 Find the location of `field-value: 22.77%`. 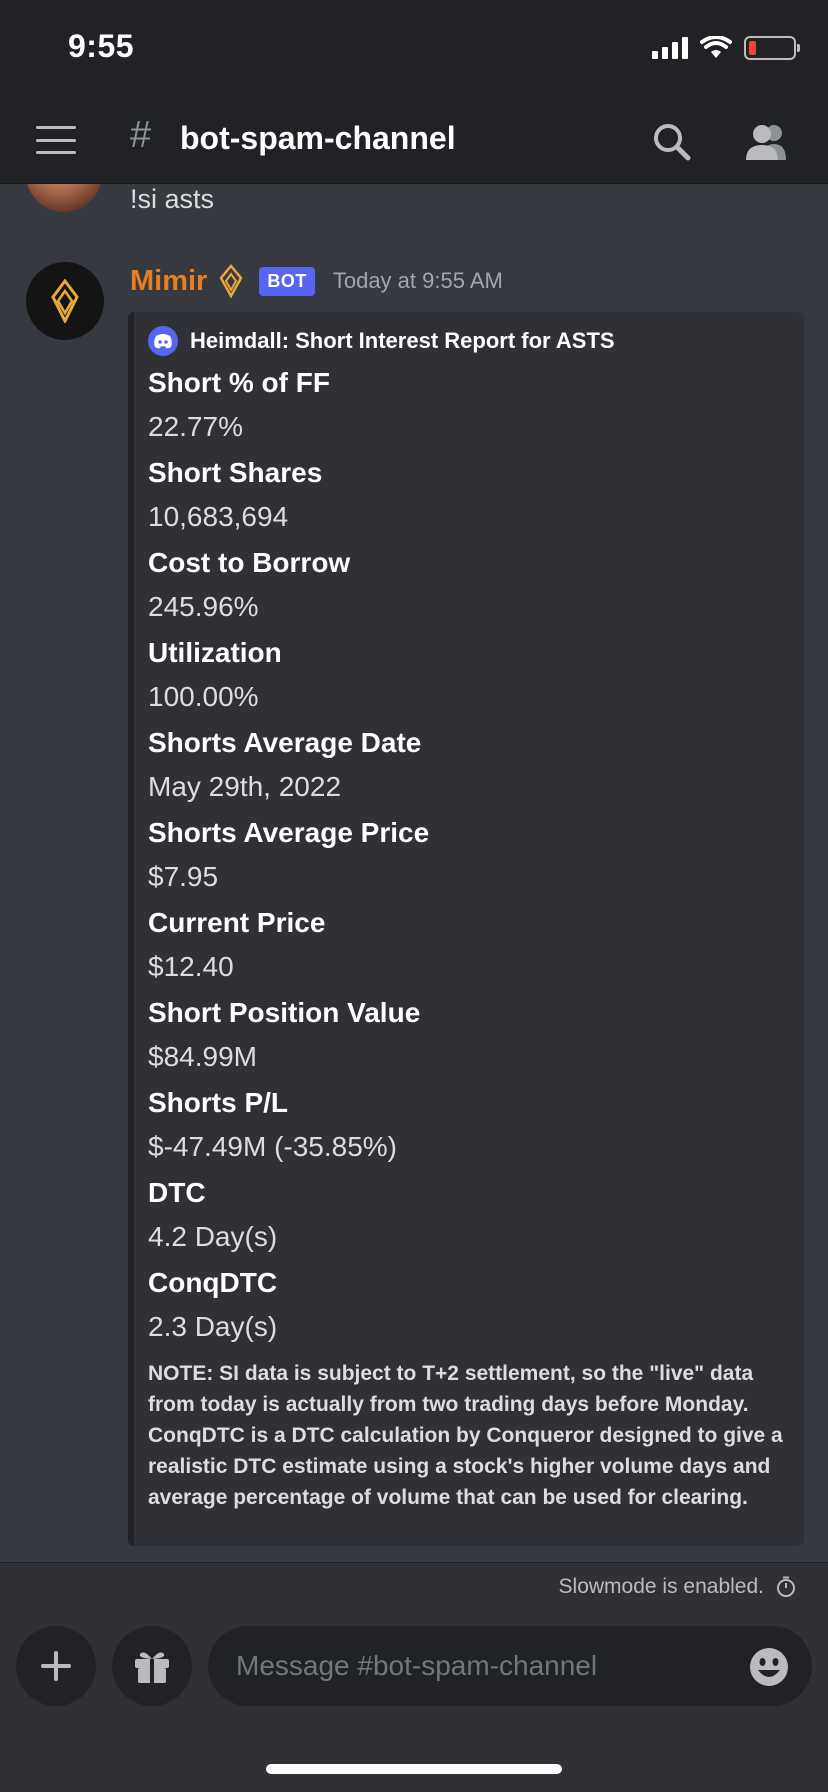

field-value: 22.77% is located at coordinates (195, 426).